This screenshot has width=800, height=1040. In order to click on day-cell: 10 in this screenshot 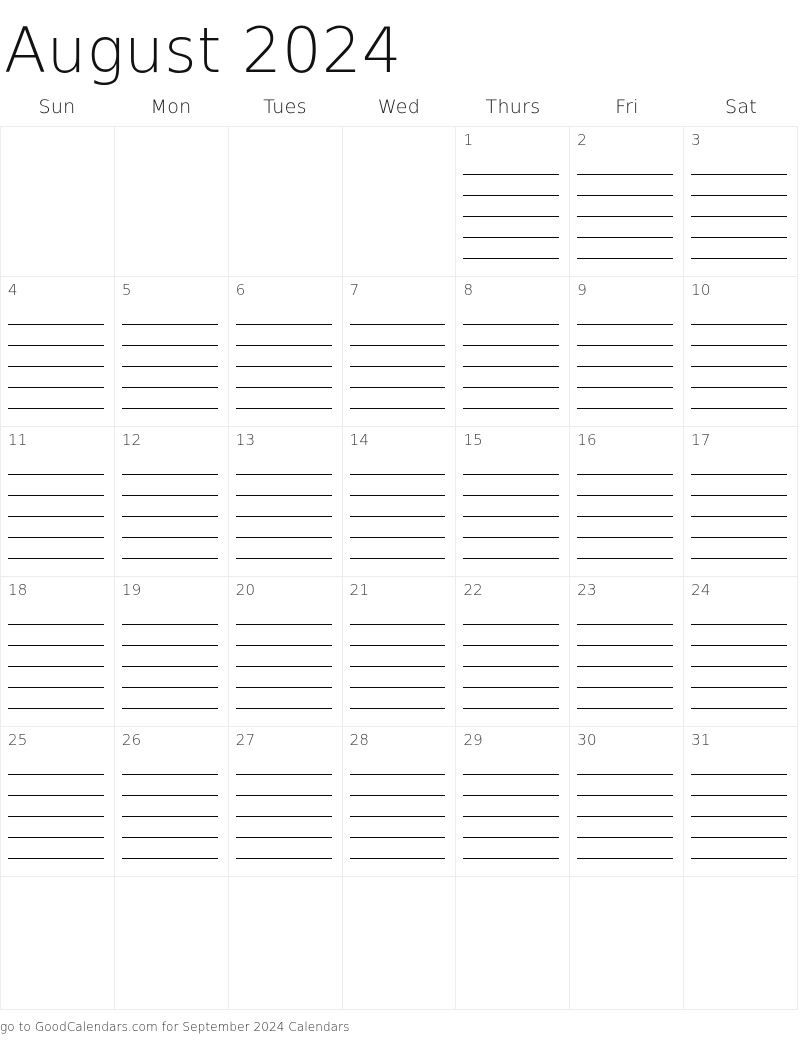, I will do `click(741, 352)`.